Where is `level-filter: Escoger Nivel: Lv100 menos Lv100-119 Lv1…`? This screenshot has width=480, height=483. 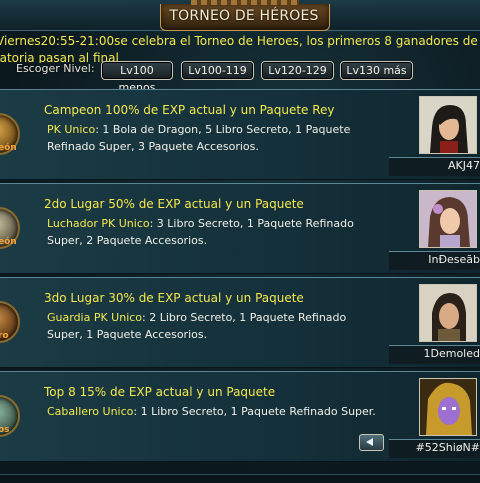 level-filter: Escoger Nivel: Lv100 menos Lv100-119 Lv1… is located at coordinates (240, 77).